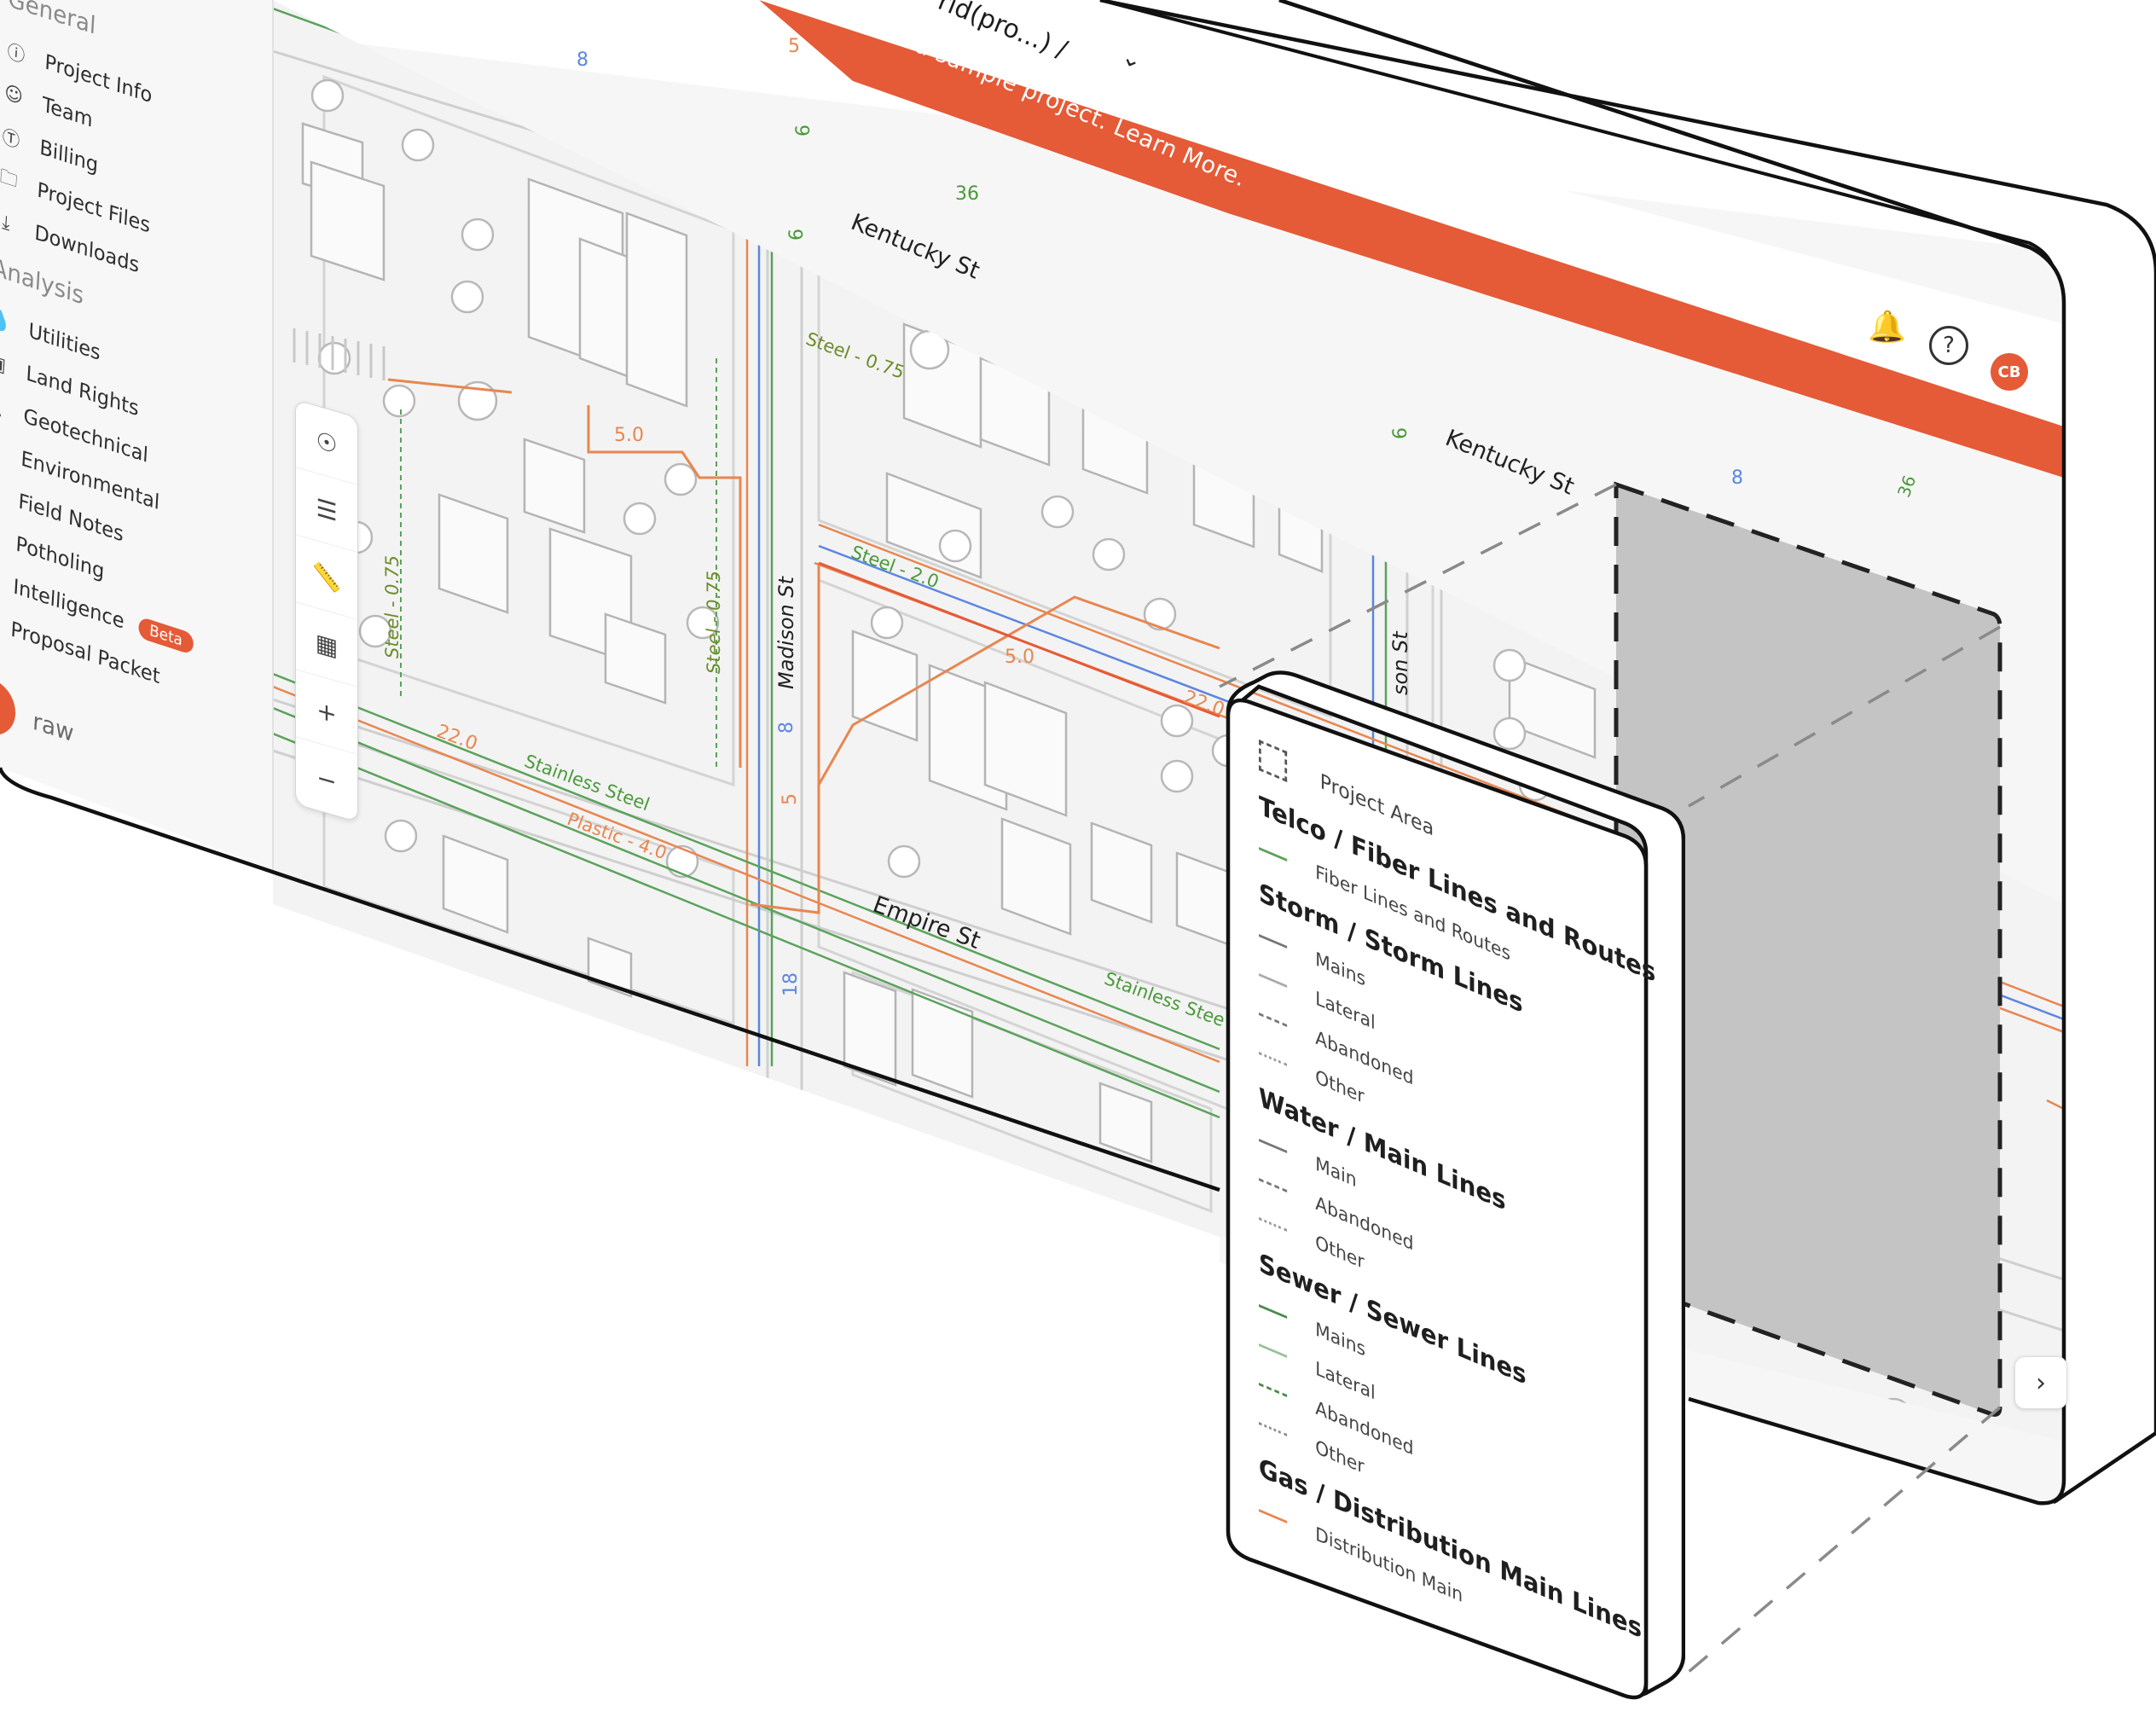 Image resolution: width=2156 pixels, height=1729 pixels. I want to click on field-notes-icon: ▤, so click(1, 491).